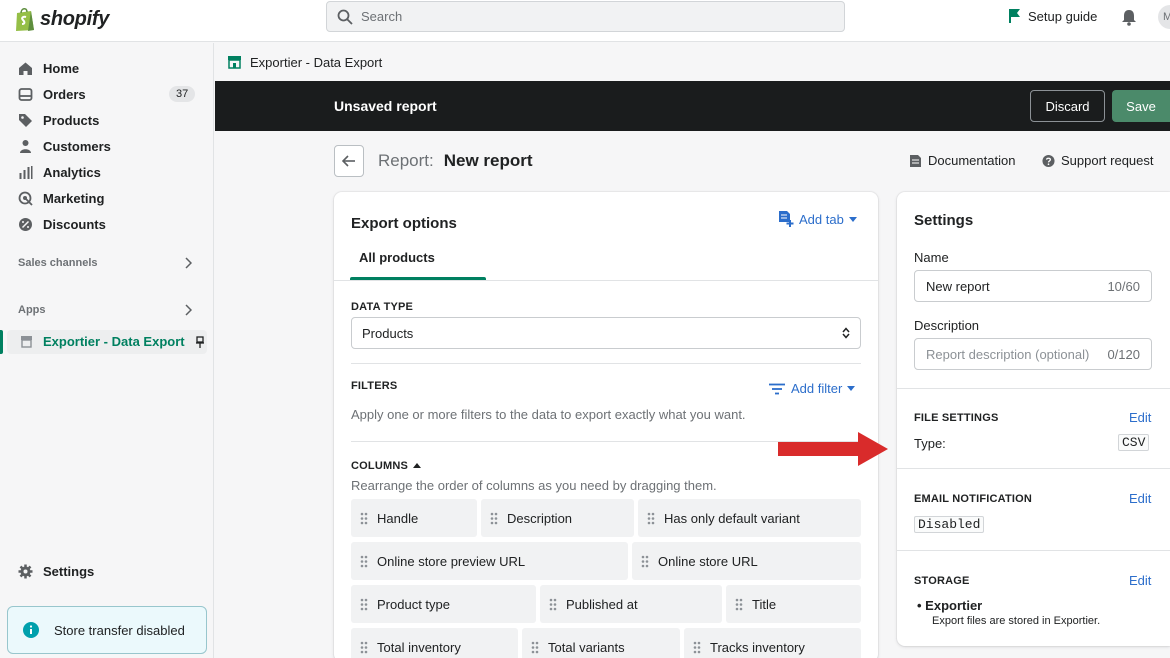  What do you see at coordinates (930, 443) in the screenshot?
I see `file-type-label: Type:` at bounding box center [930, 443].